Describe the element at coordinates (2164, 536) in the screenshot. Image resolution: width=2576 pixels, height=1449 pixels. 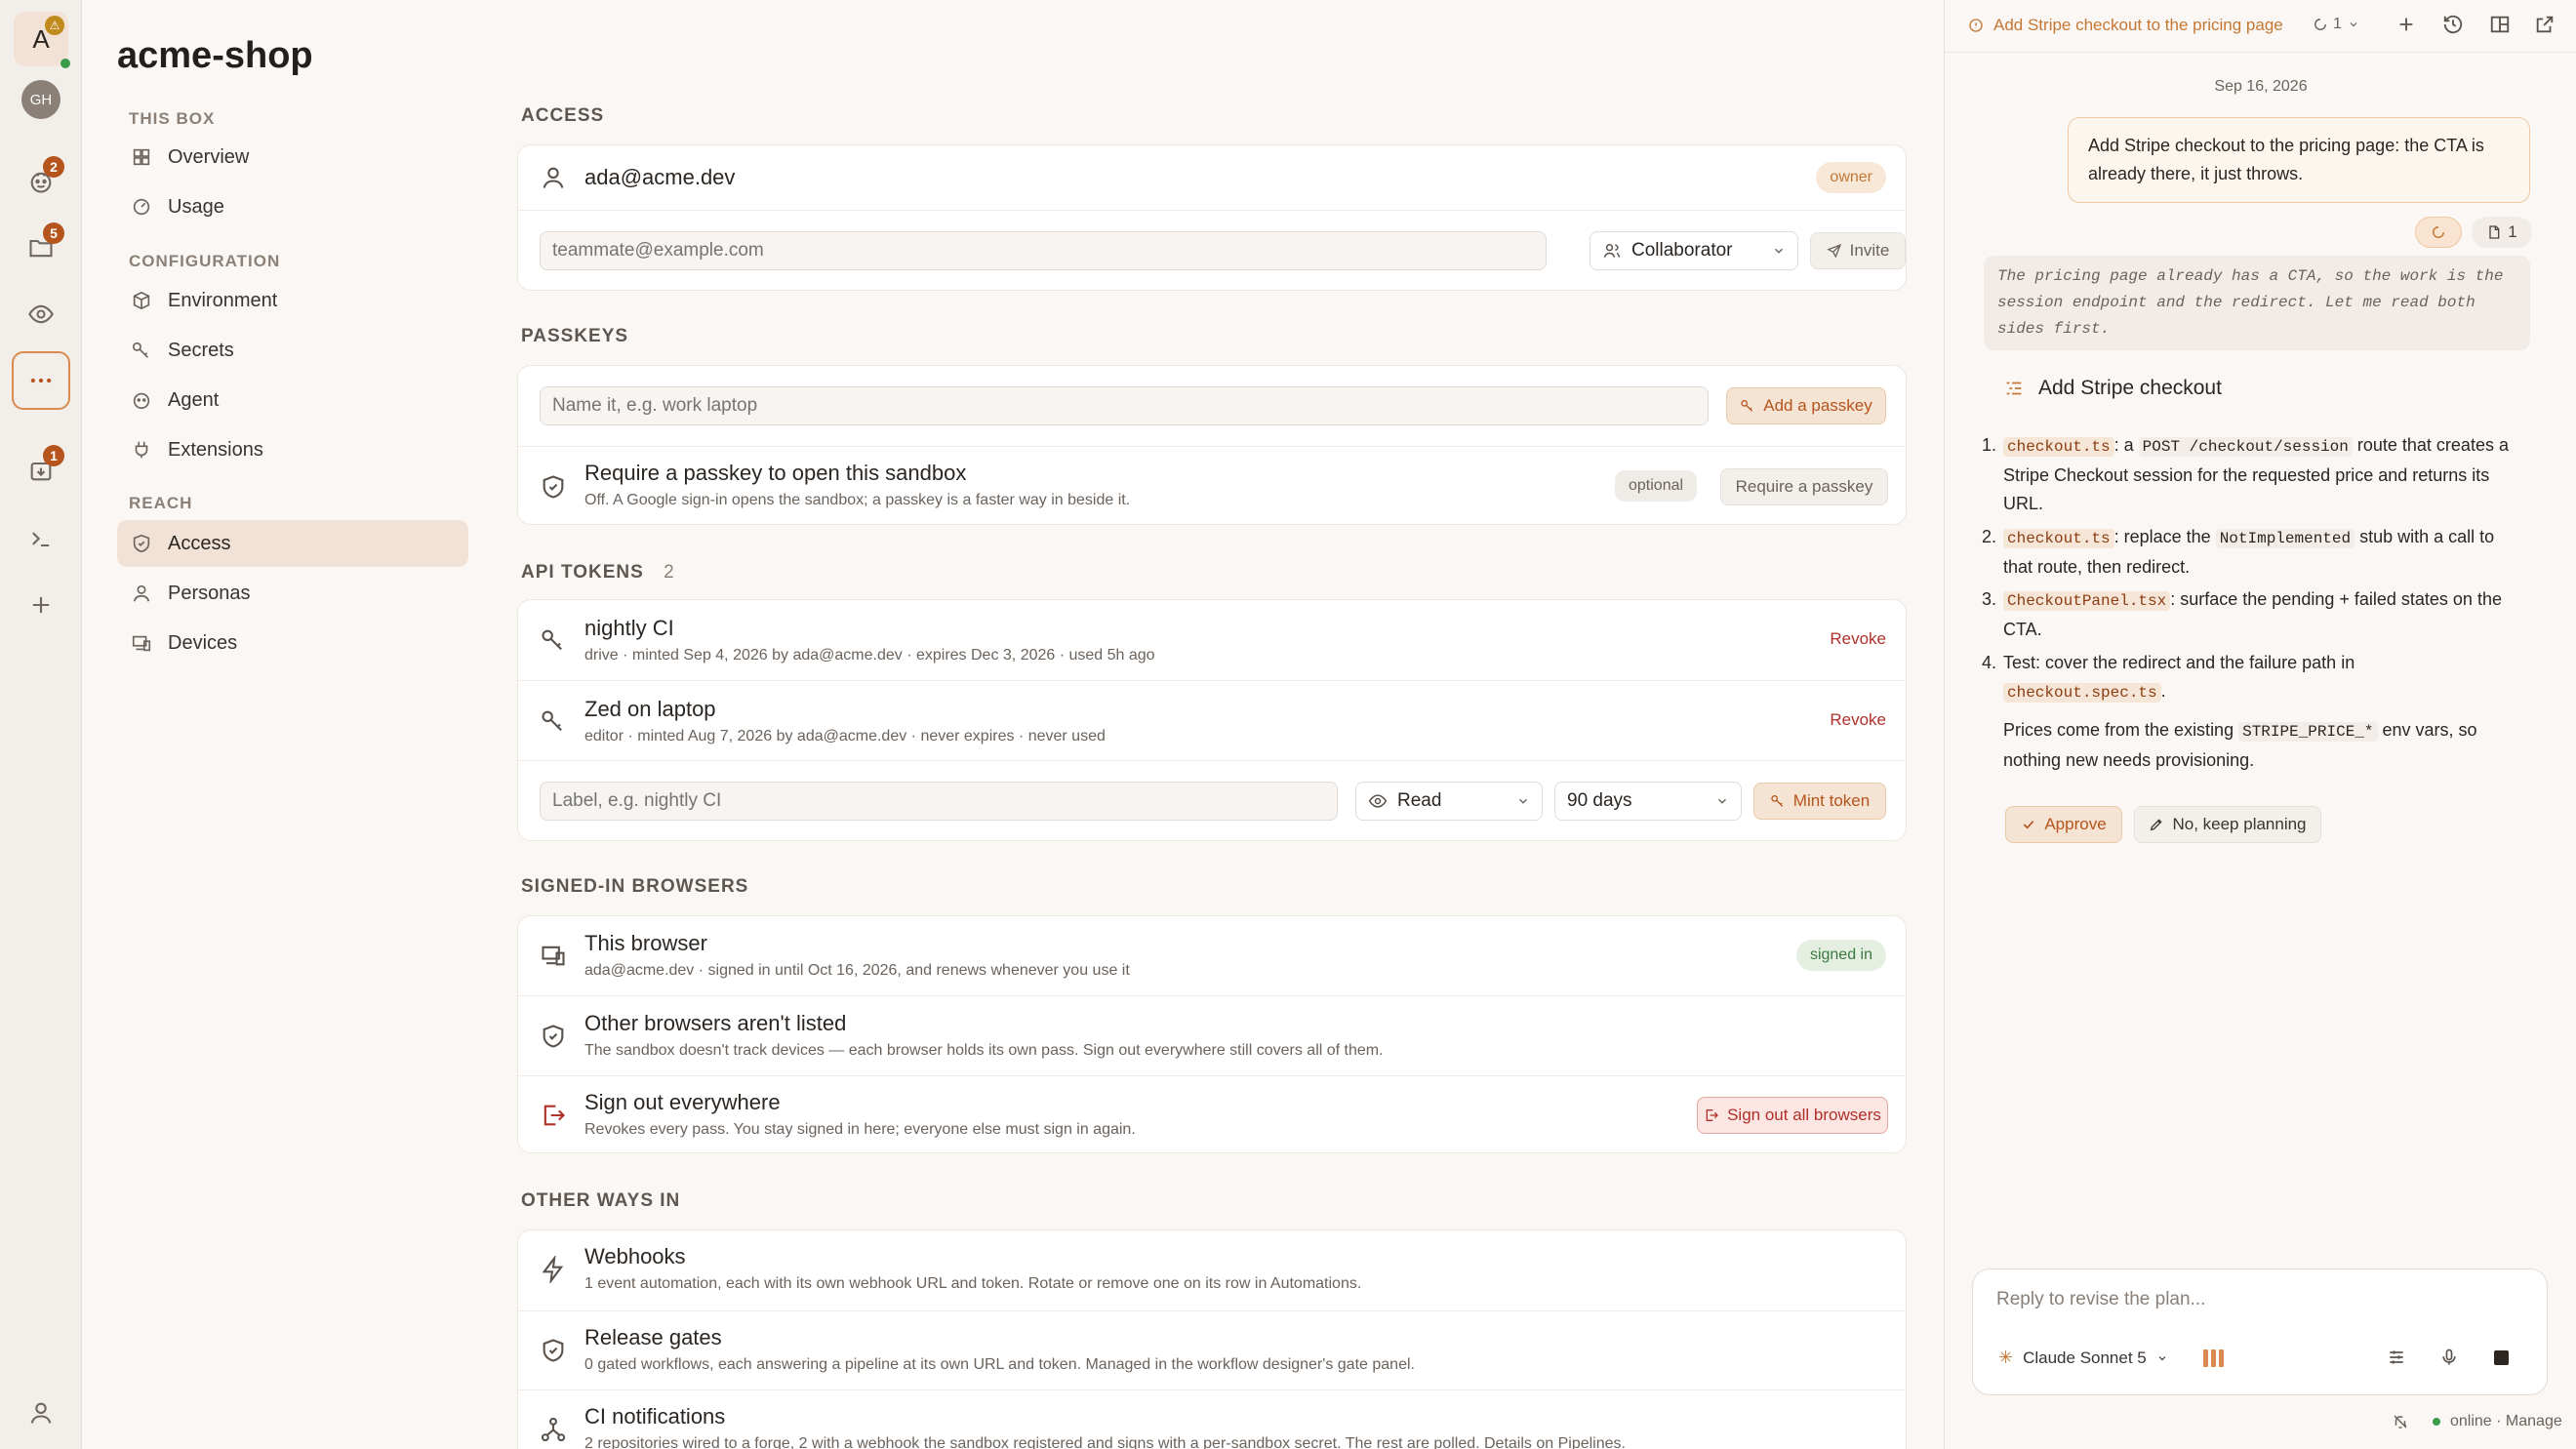
I see `step-text: : replace the` at that location.